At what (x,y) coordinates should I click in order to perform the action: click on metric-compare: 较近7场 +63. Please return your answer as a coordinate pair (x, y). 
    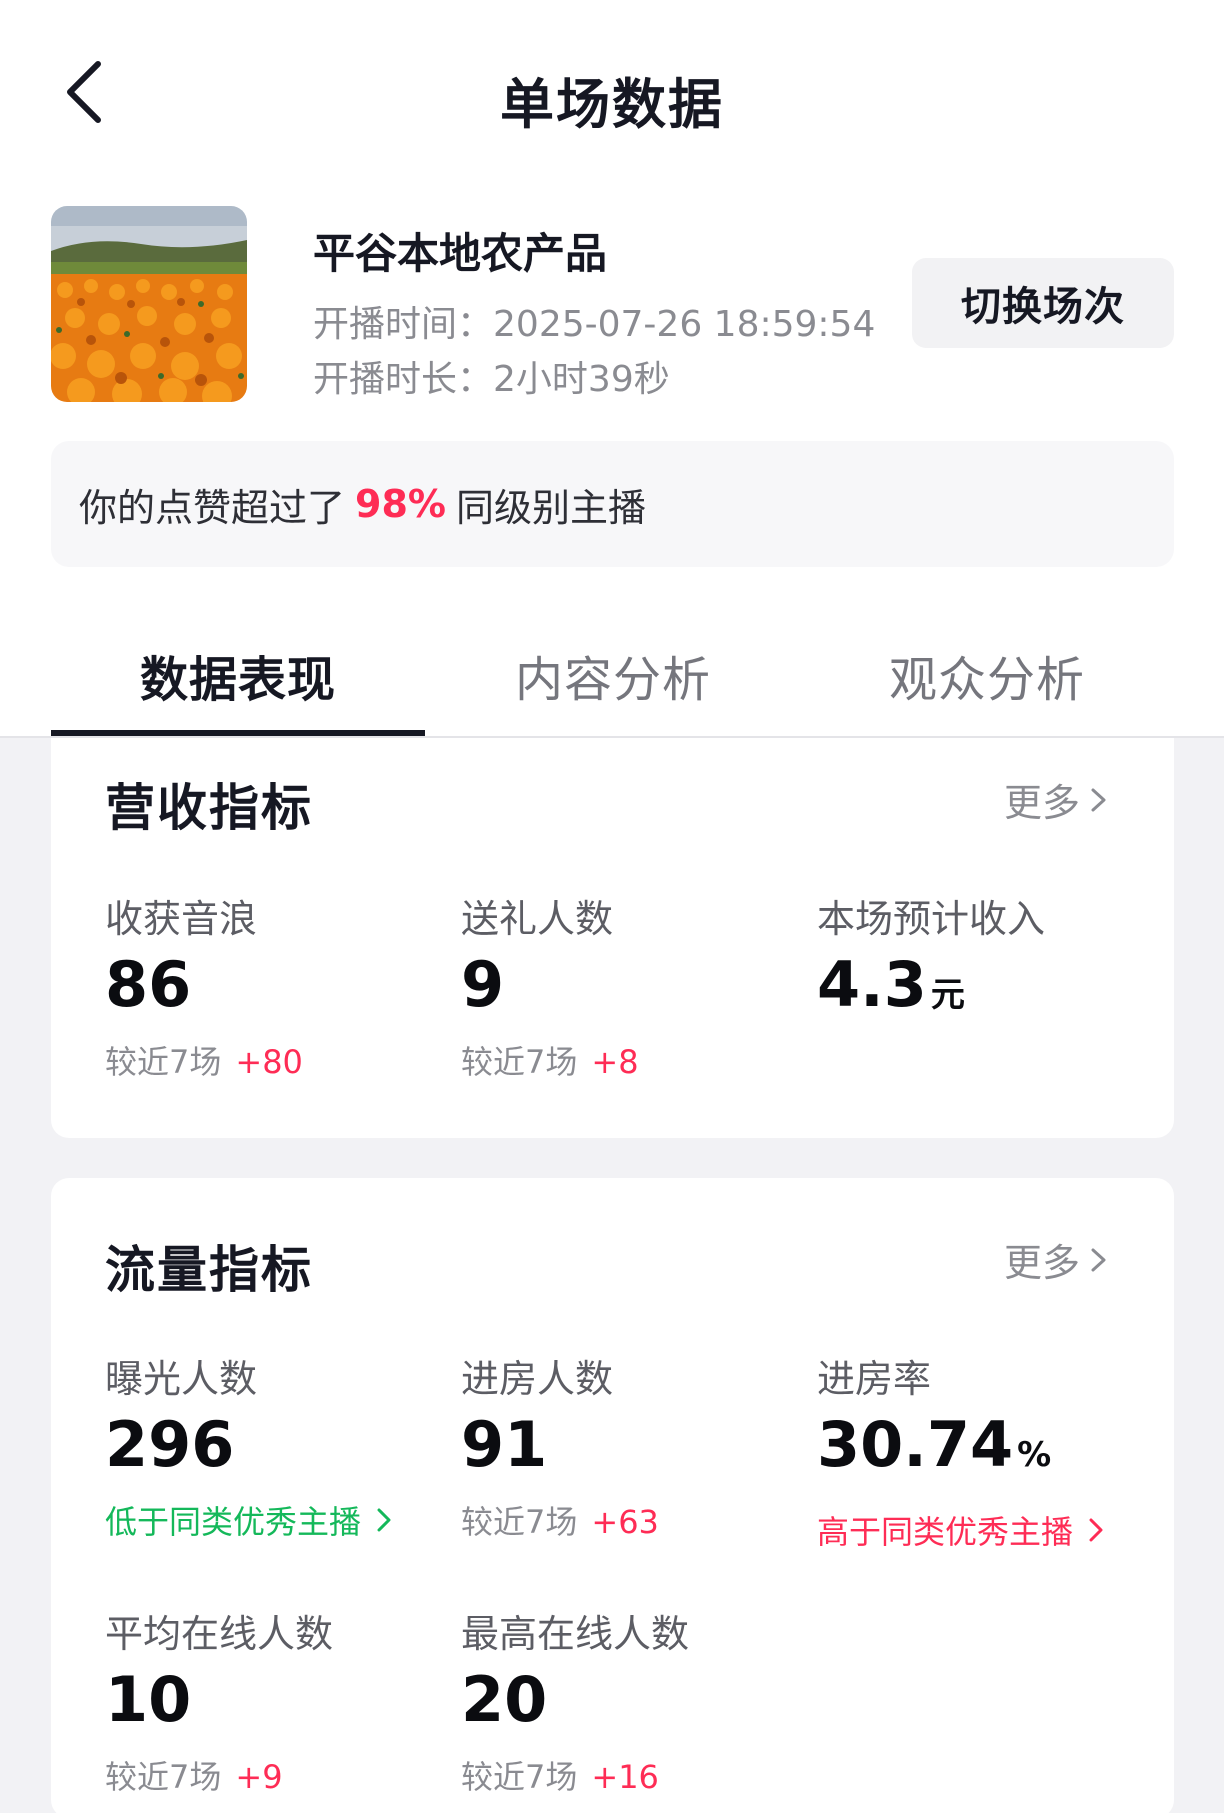
    Looking at the image, I should click on (631, 1520).